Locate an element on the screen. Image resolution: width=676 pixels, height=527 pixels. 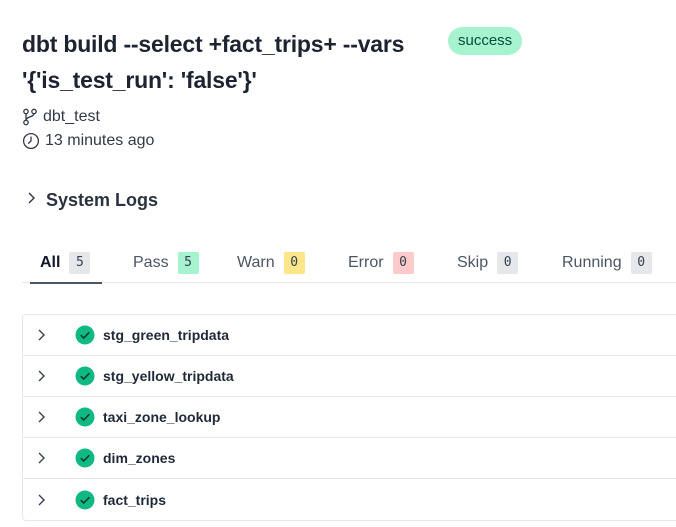
list-item: taxi_zone_lookup is located at coordinates (349, 417).